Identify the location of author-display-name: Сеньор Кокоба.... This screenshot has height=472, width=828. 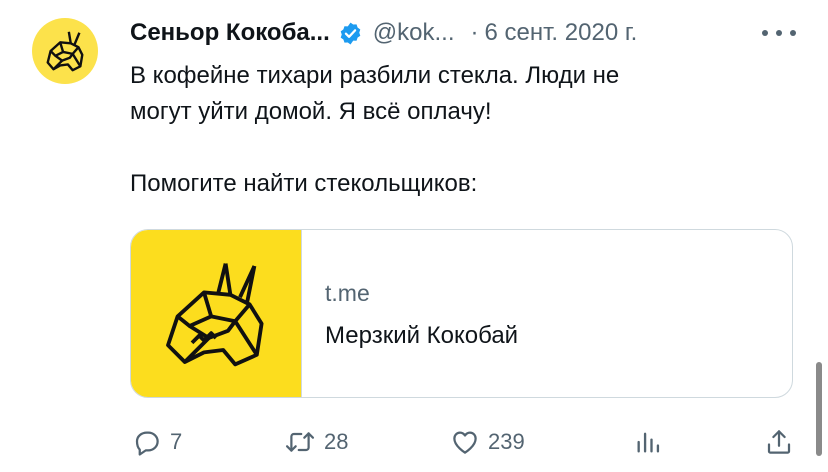
(230, 33).